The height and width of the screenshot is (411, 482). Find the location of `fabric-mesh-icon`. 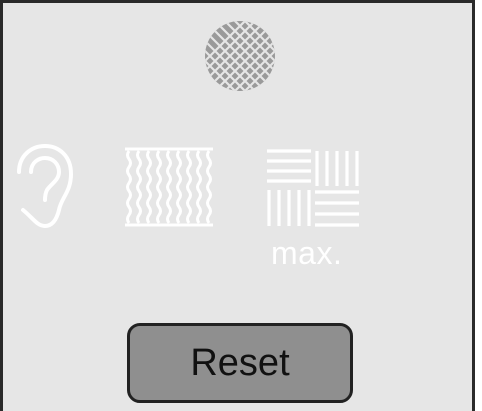

fabric-mesh-icon is located at coordinates (240, 56).